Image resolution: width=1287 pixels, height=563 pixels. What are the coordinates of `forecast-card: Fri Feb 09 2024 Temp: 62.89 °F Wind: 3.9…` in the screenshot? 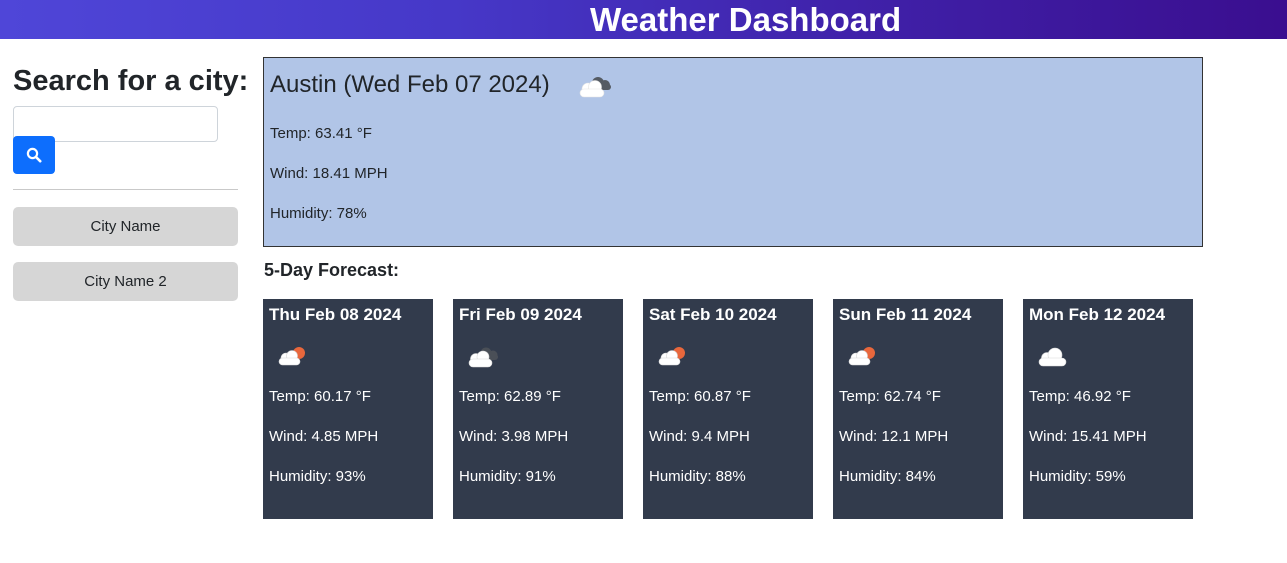 It's located at (538, 409).